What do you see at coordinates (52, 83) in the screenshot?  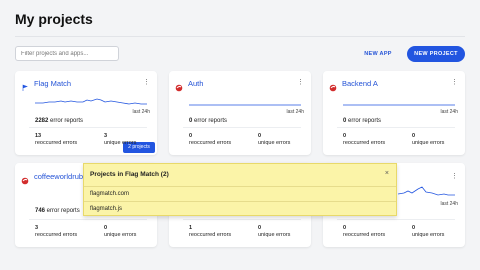 I see `project-name: Flag Match` at bounding box center [52, 83].